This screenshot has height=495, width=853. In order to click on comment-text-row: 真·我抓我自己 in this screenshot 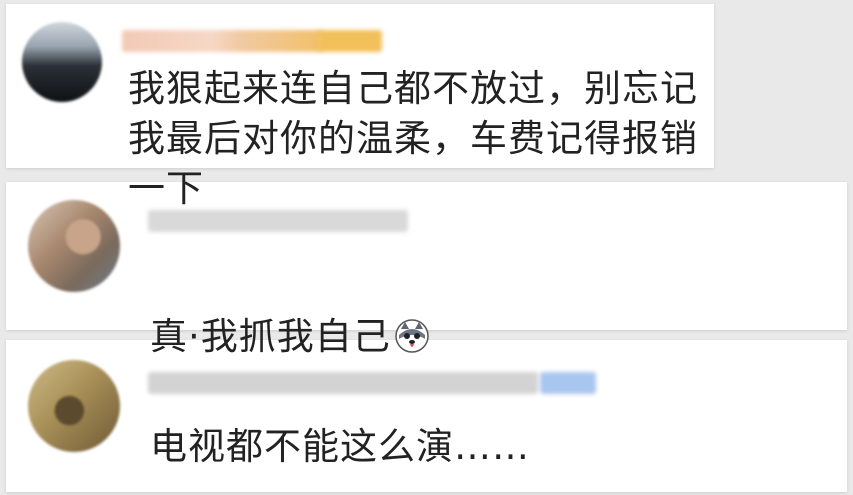, I will do `click(289, 312)`.